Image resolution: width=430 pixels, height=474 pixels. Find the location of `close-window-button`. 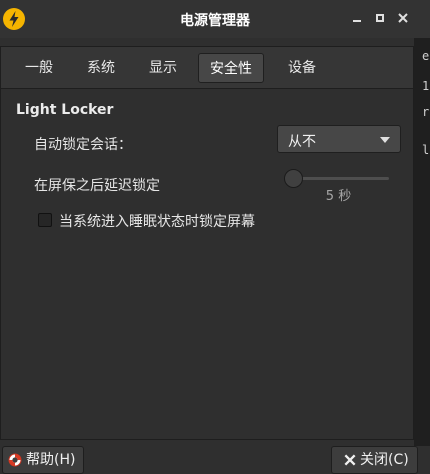

close-window-button is located at coordinates (403, 18).